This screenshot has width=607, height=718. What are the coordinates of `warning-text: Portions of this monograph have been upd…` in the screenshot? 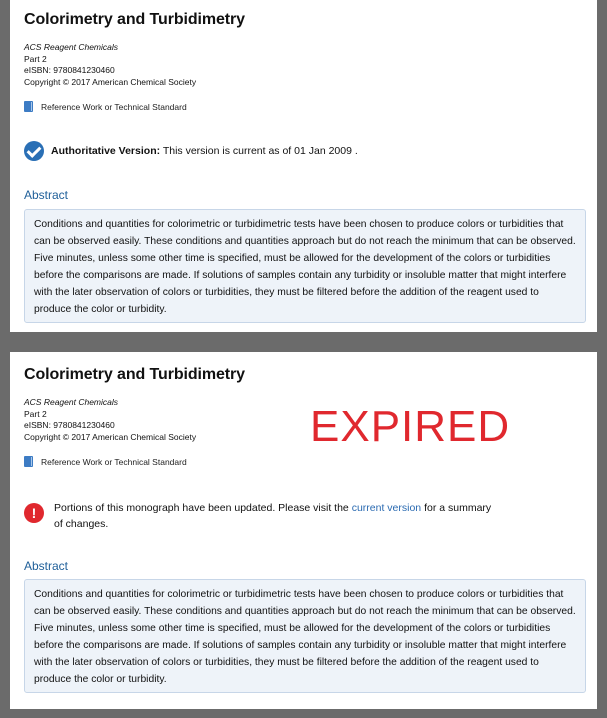 It's located at (274, 516).